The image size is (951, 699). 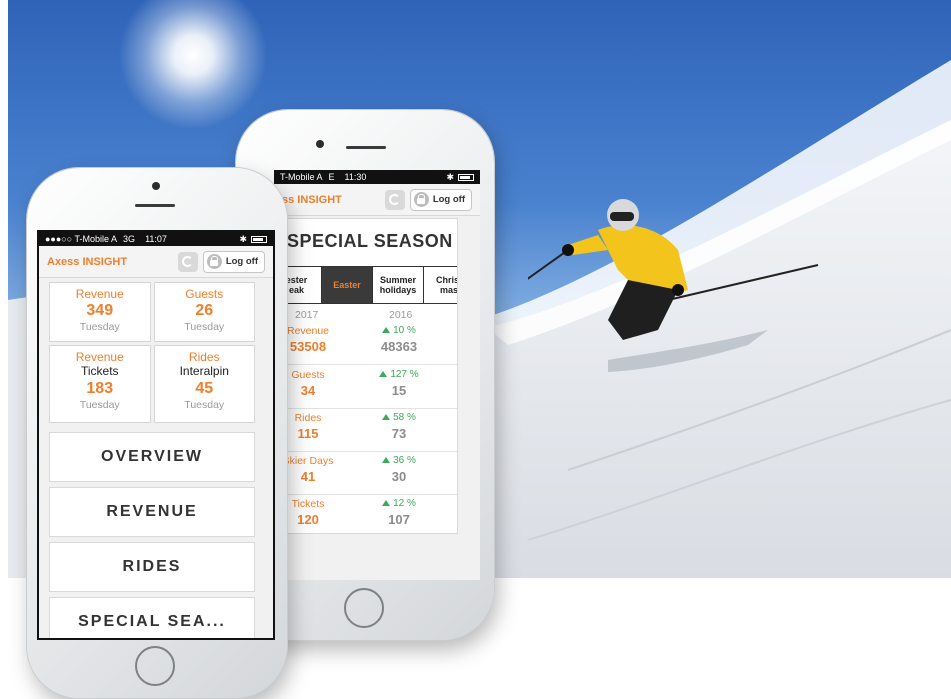 What do you see at coordinates (370, 241) in the screenshot?
I see `card-title: SPECIAL SEASON` at bounding box center [370, 241].